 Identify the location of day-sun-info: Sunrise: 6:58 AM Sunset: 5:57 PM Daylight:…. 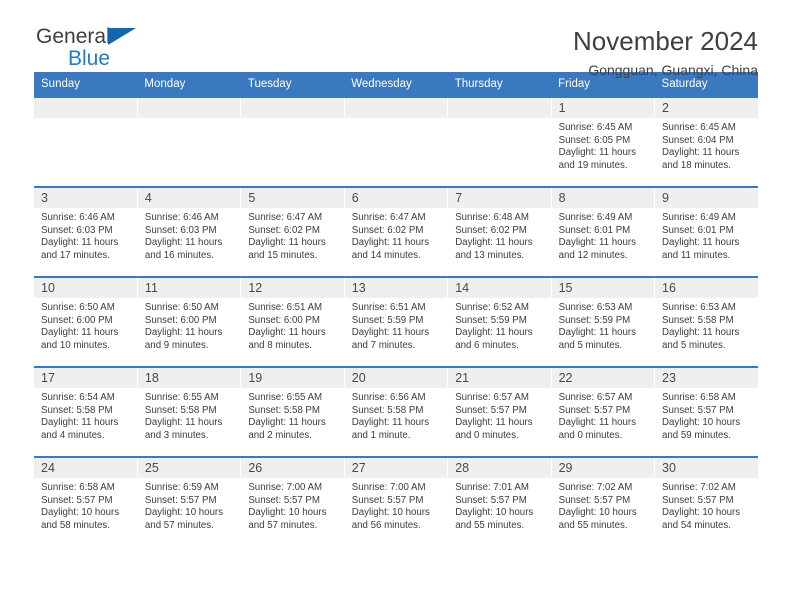
(706, 415).